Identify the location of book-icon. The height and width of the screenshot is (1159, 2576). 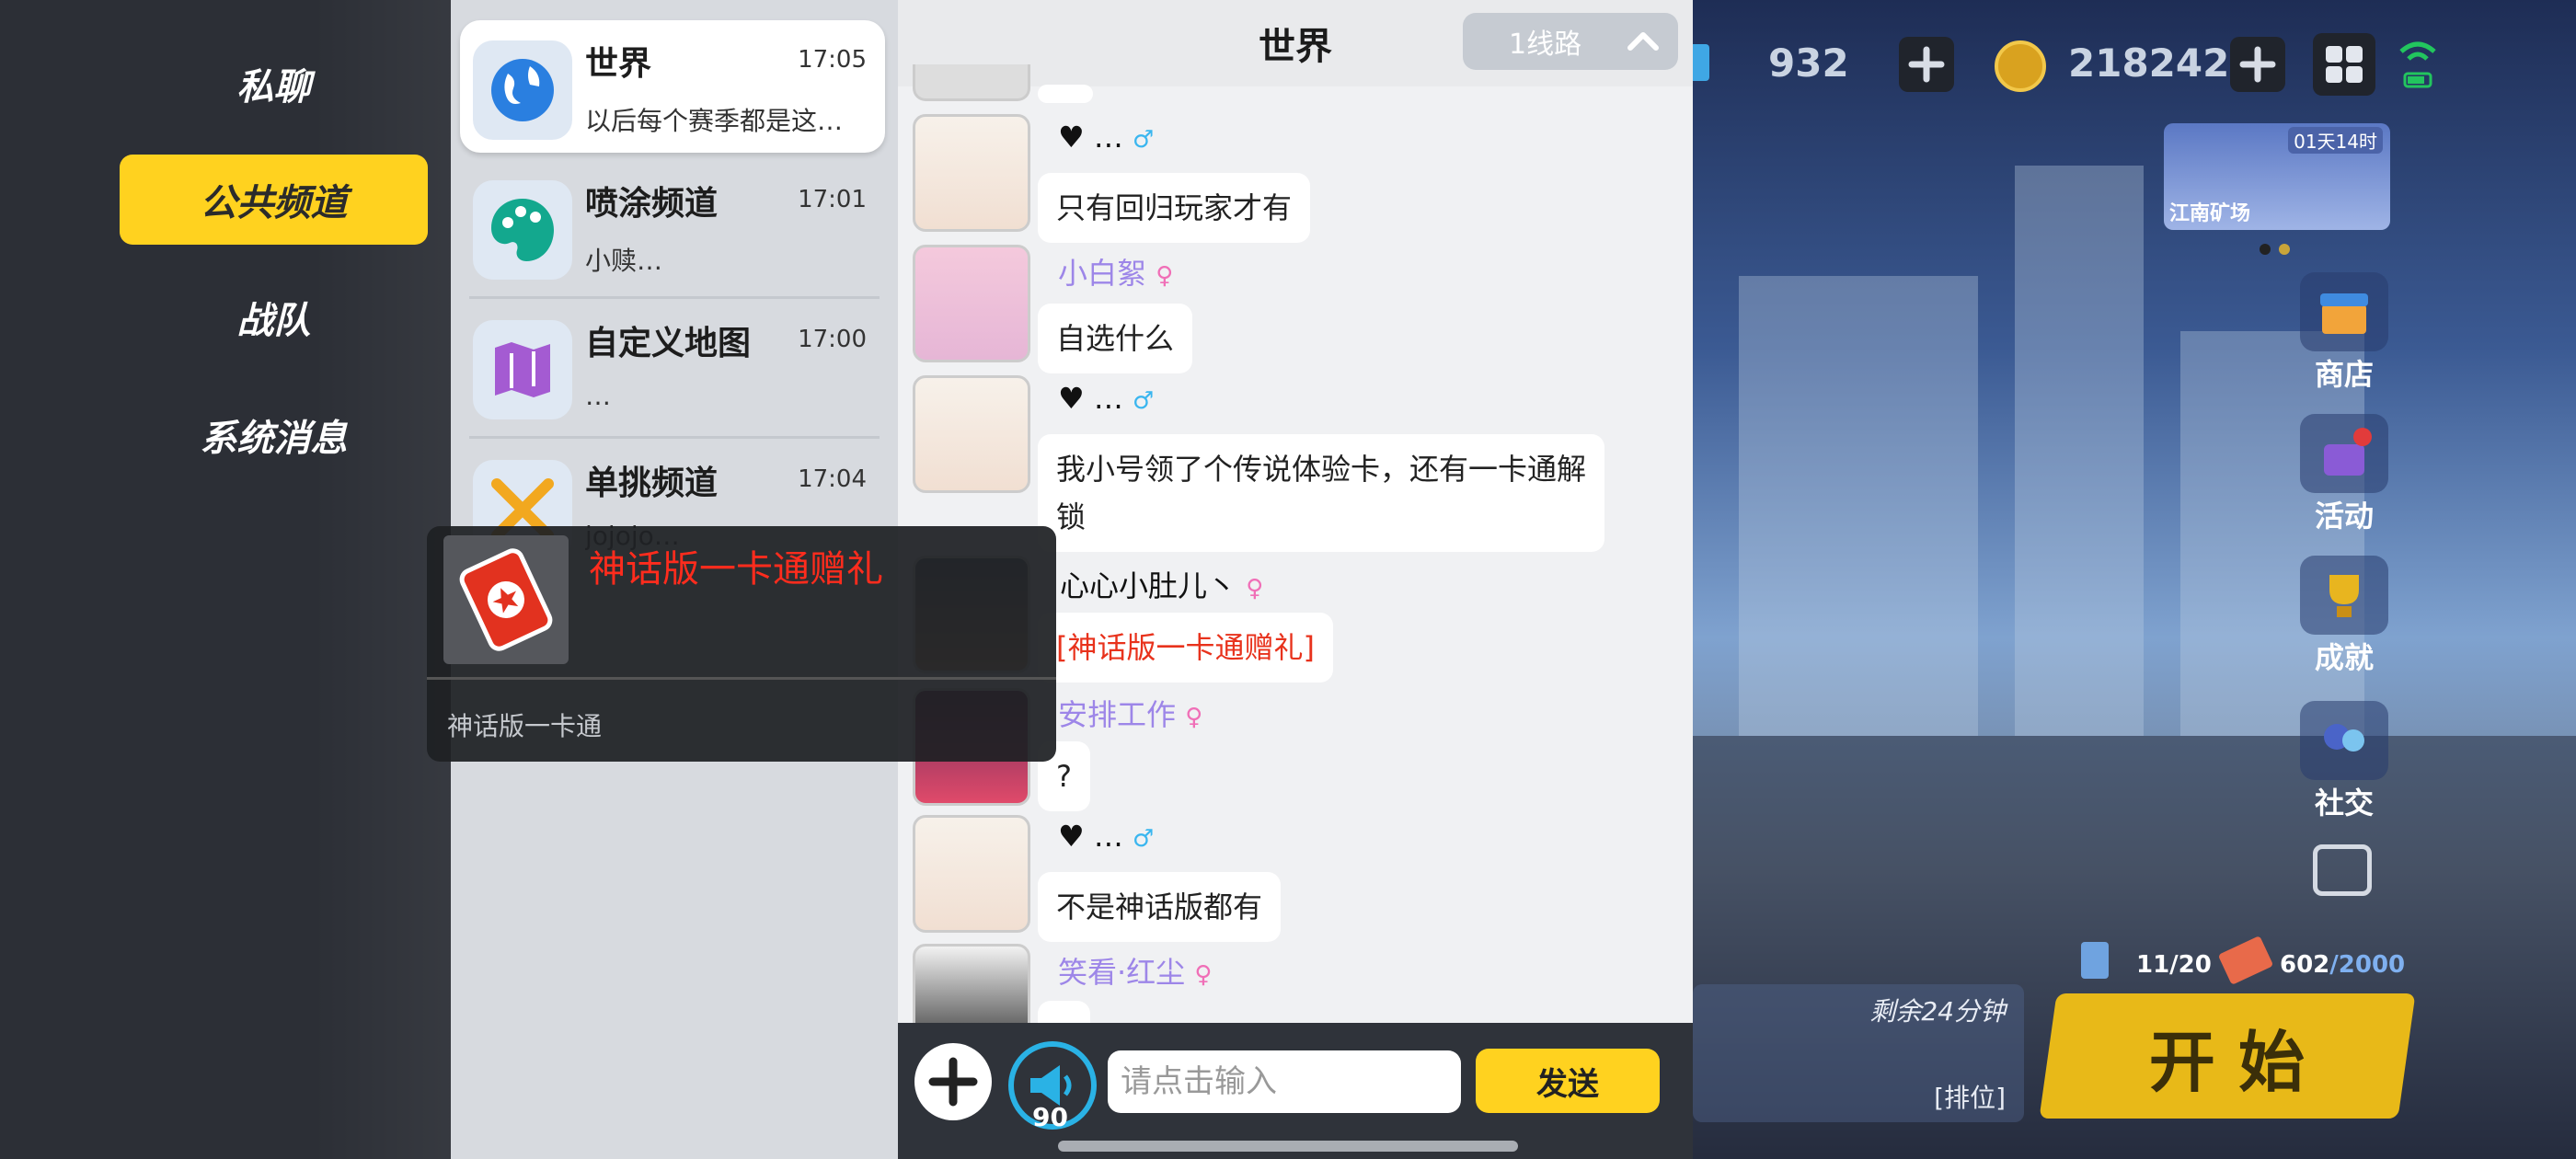
(2095, 960).